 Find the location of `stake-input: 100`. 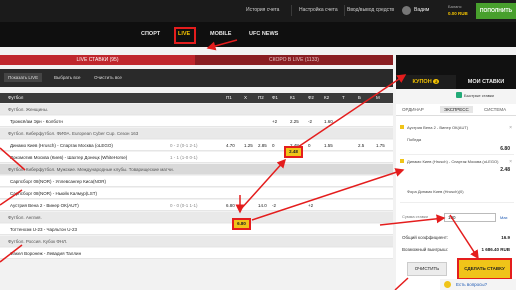

stake-input: 100 is located at coordinates (470, 217).